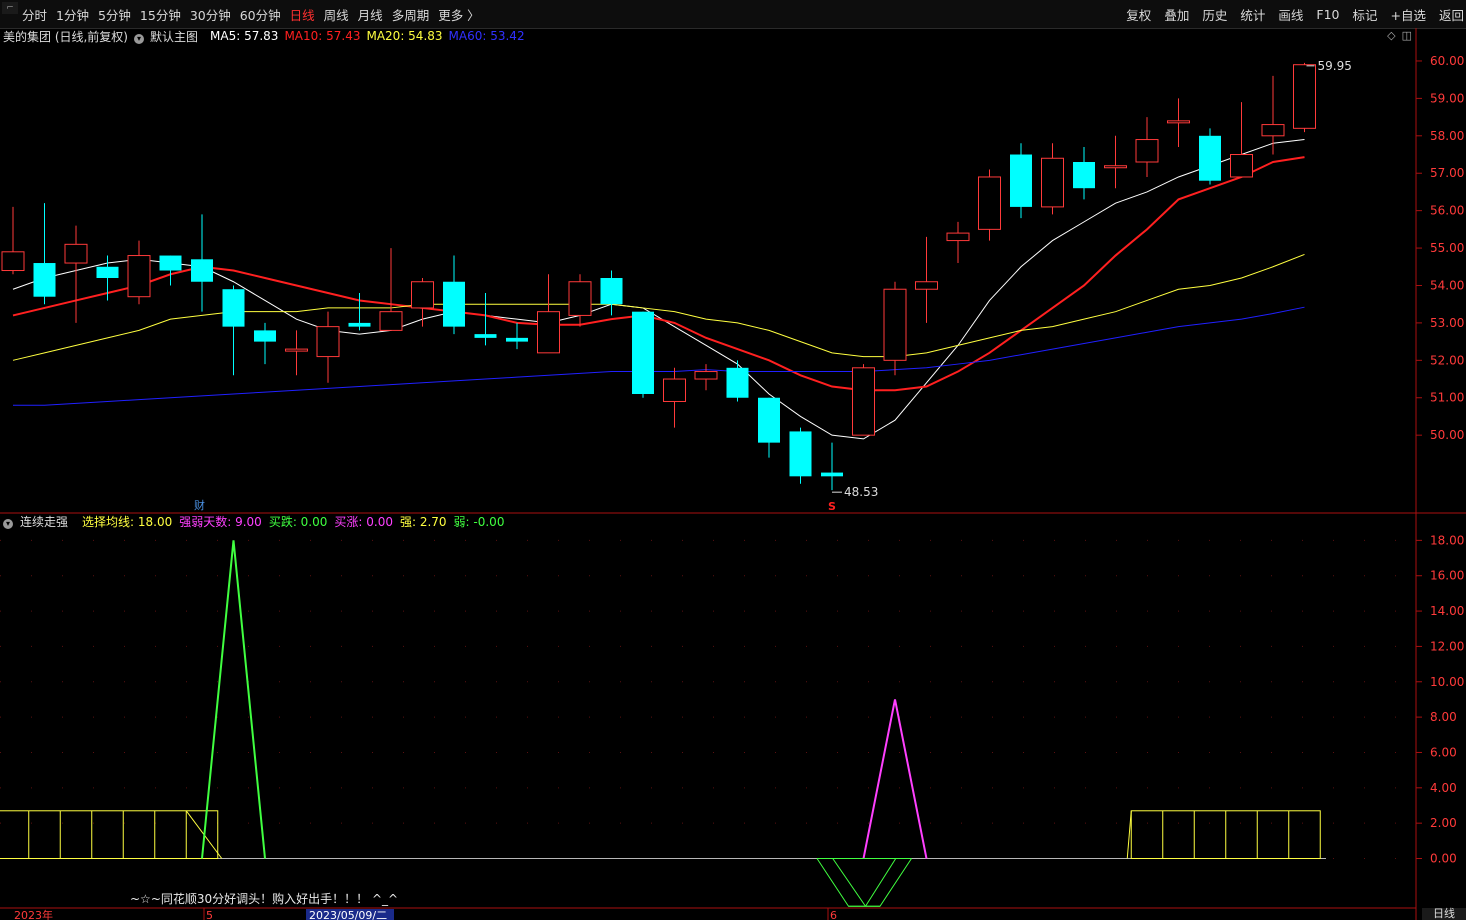 The image size is (1466, 920). What do you see at coordinates (1447, 398) in the screenshot?
I see `main-ytick-label: 51.00` at bounding box center [1447, 398].